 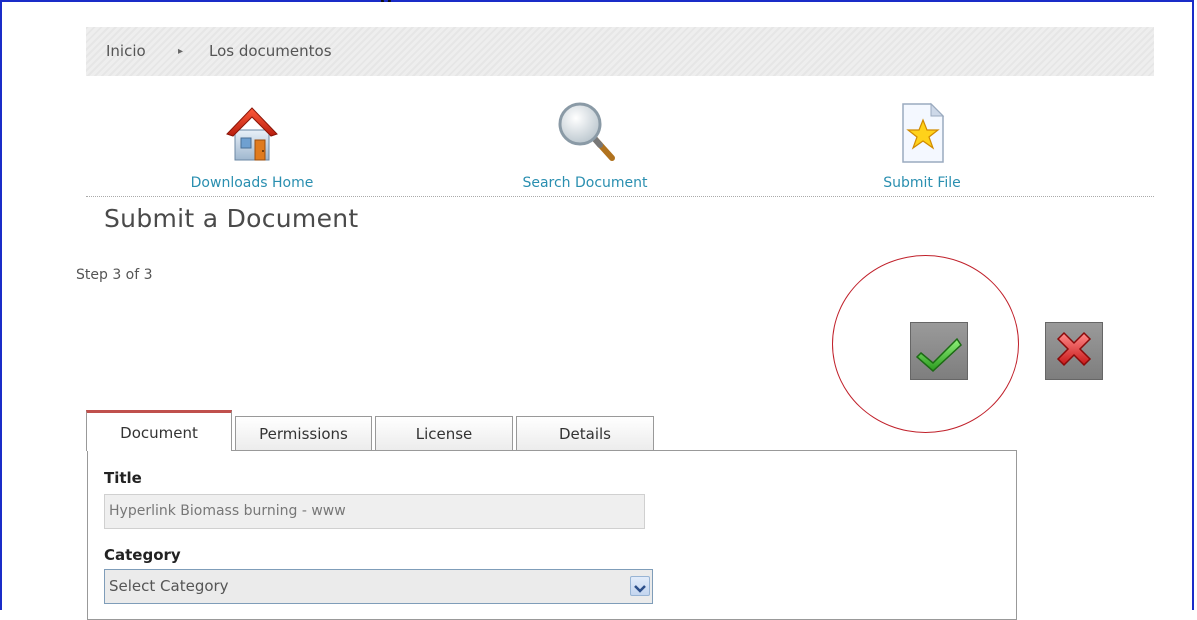 What do you see at coordinates (620, 196) in the screenshot?
I see `nav-divider` at bounding box center [620, 196].